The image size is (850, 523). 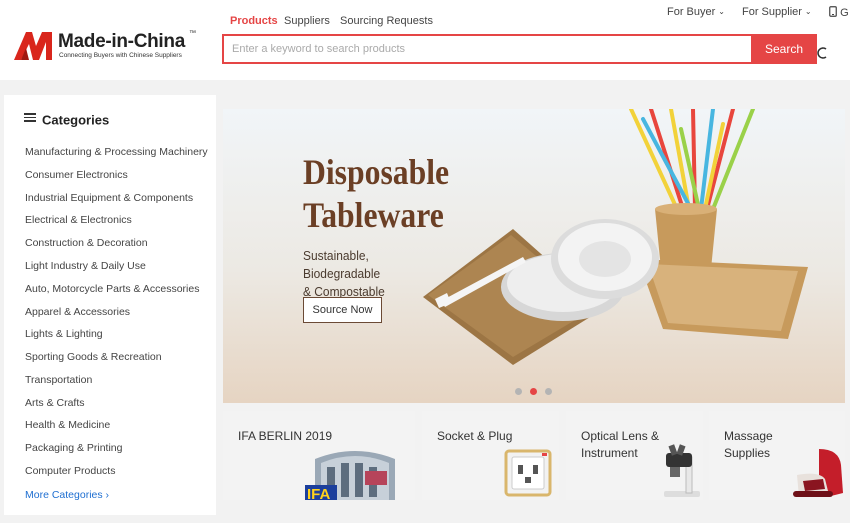 I want to click on massage-chair-image, so click(x=818, y=473).